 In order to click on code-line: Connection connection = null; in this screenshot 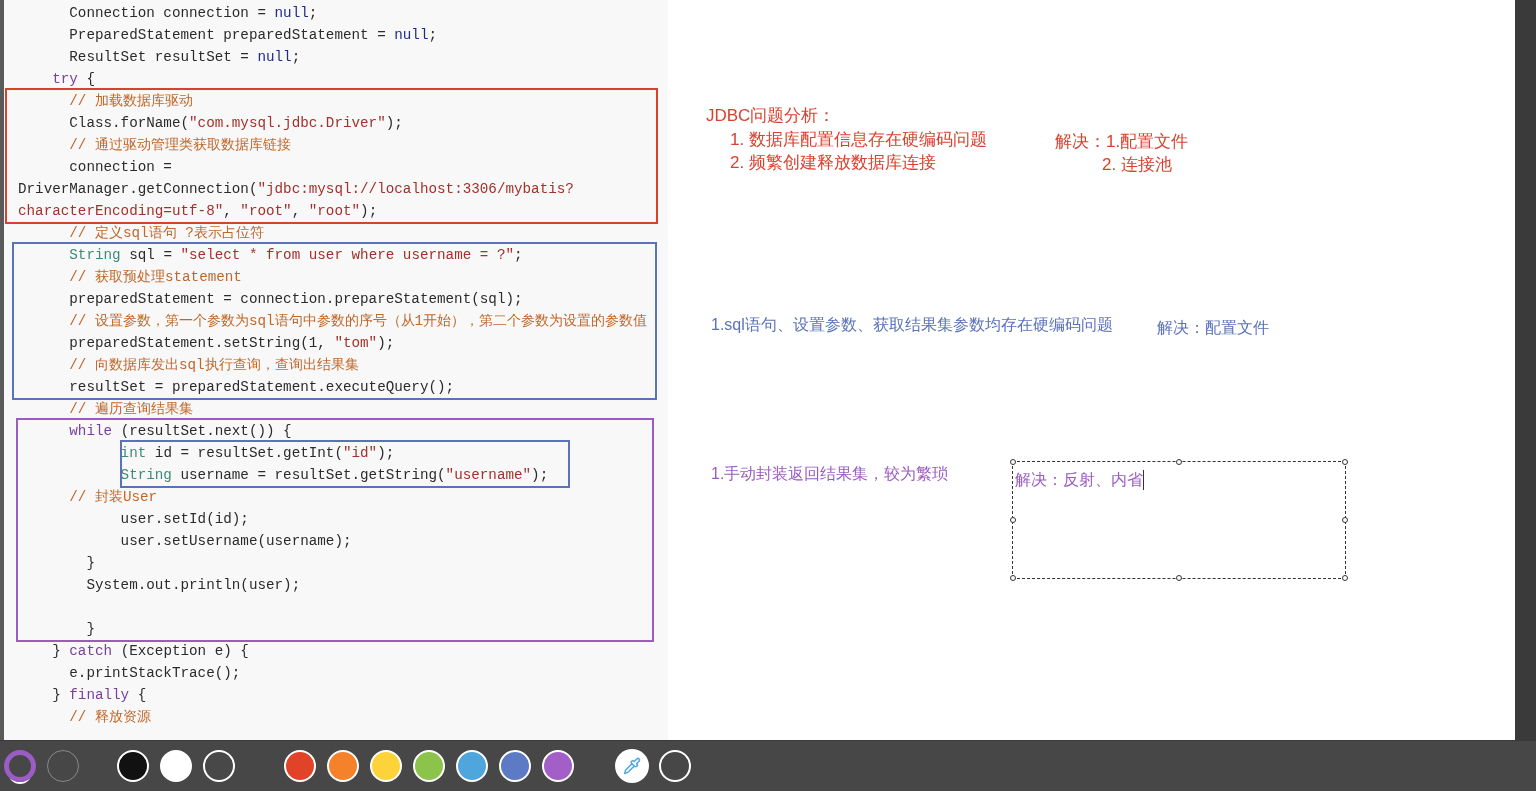, I will do `click(193, 13)`.